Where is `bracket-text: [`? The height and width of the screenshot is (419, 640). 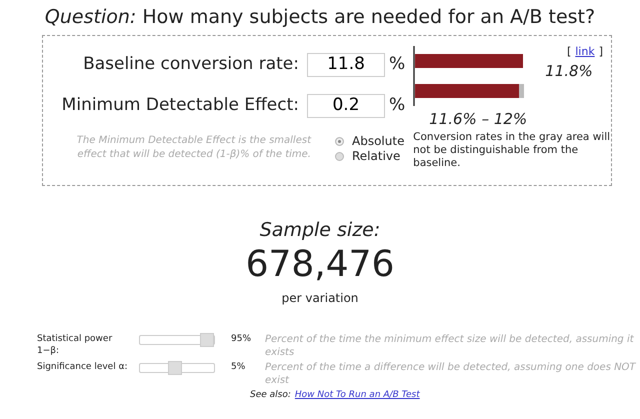 bracket-text: [ is located at coordinates (569, 51).